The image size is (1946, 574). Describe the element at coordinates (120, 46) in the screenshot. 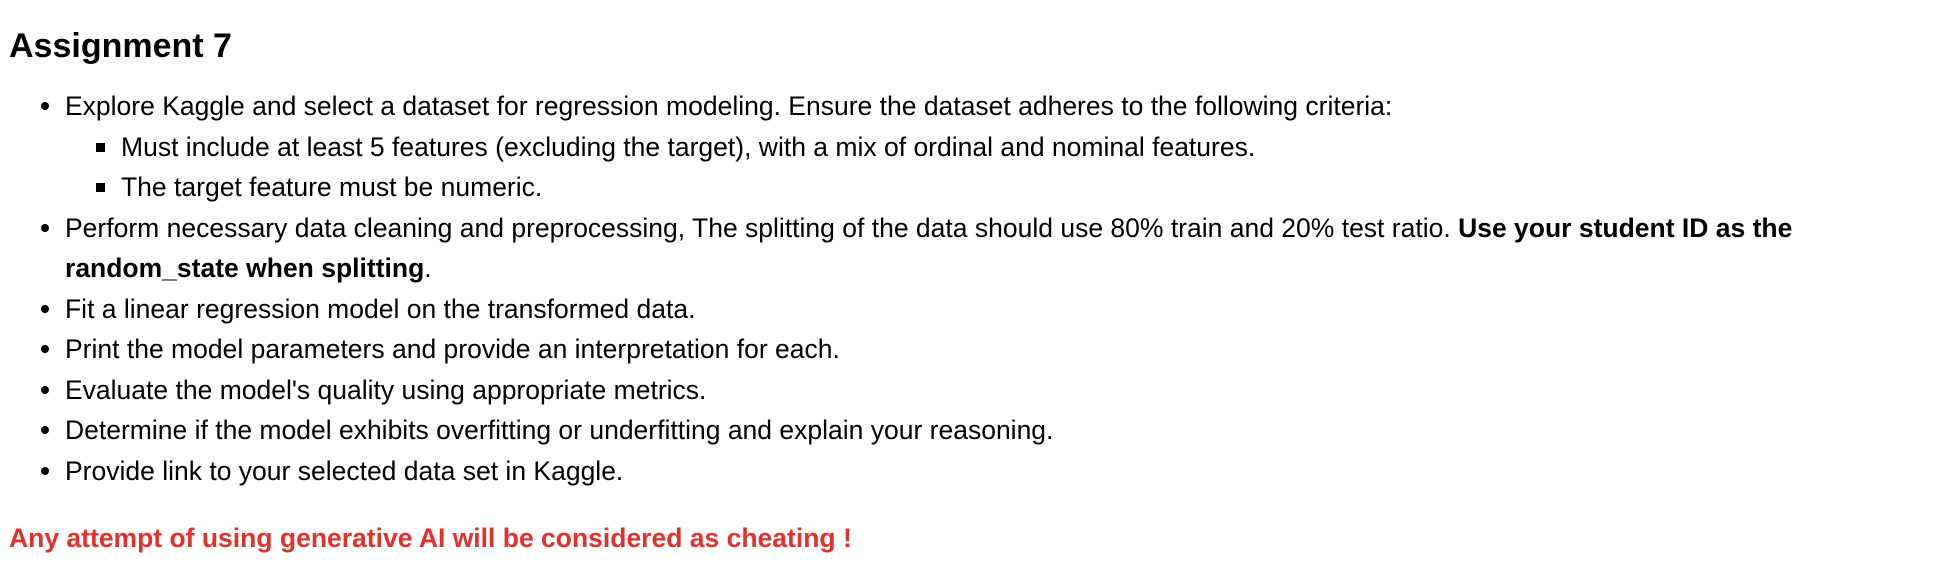

I see `page-title: Assignment 7` at that location.